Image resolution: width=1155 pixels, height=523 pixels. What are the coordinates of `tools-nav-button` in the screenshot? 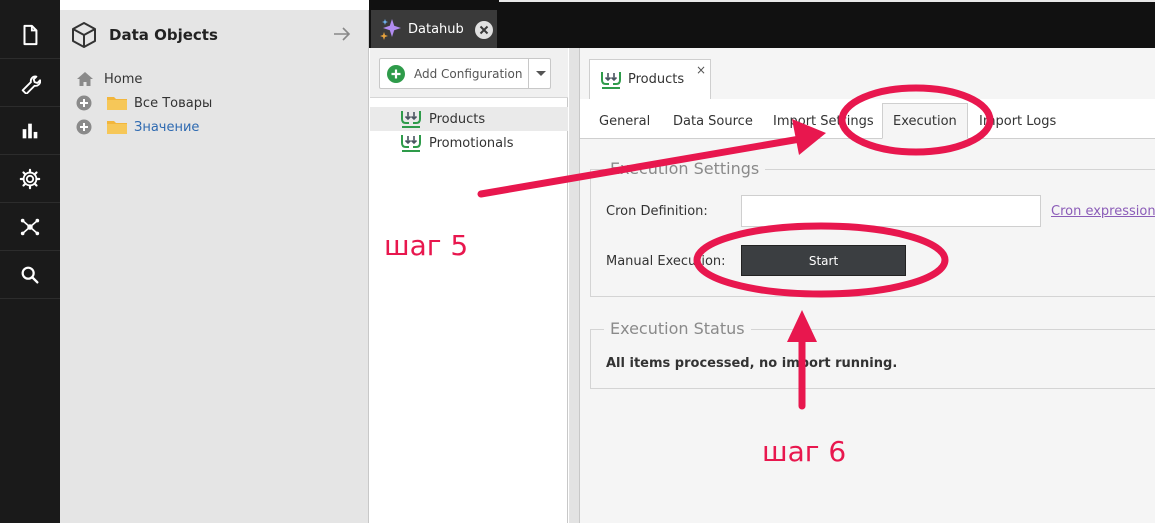 It's located at (30, 83).